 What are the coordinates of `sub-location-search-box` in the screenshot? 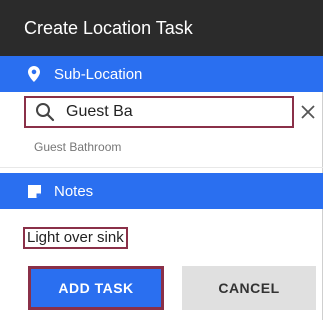 It's located at (159, 112).